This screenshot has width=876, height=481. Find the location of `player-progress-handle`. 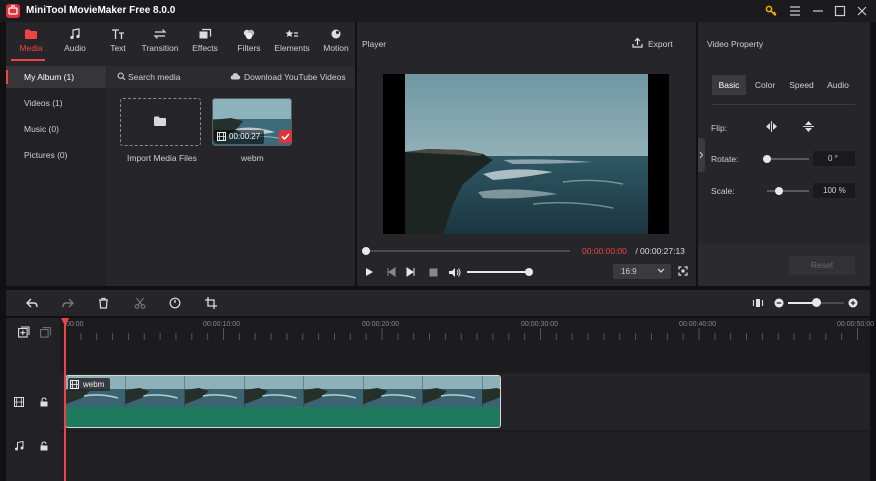

player-progress-handle is located at coordinates (366, 251).